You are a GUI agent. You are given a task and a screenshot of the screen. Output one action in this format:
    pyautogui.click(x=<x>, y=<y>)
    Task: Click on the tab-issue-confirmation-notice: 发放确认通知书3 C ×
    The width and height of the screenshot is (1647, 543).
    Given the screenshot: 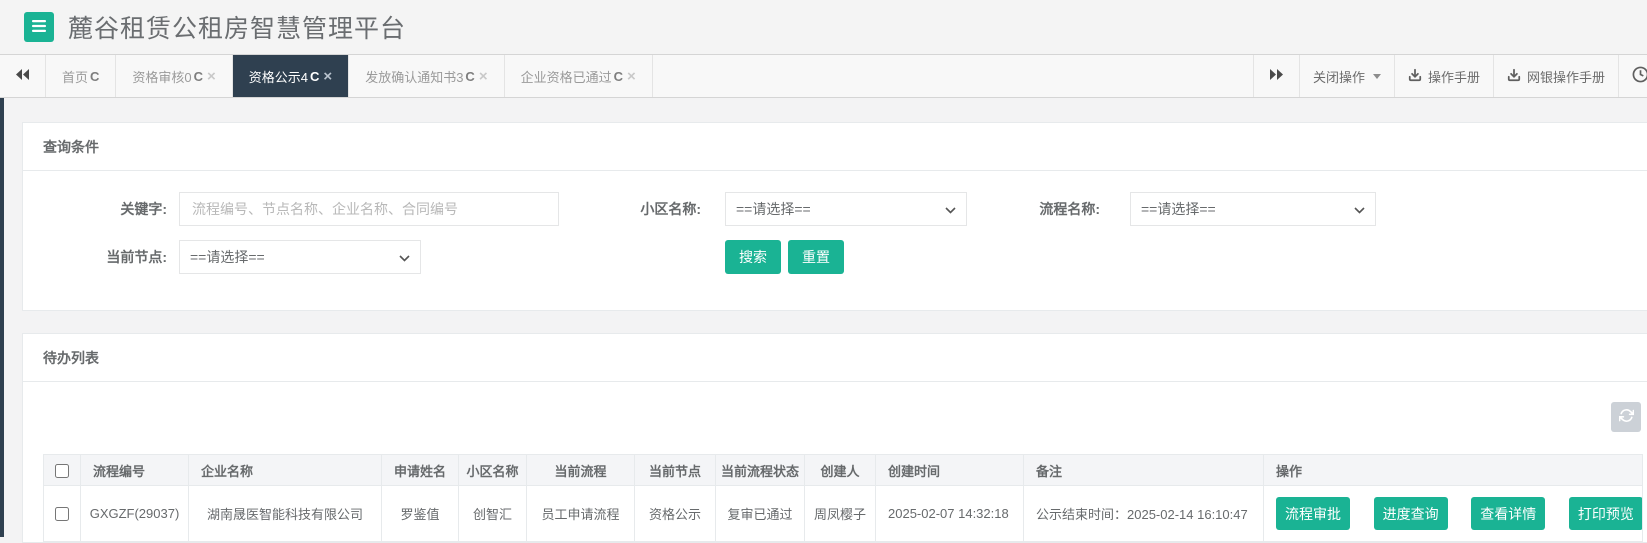 What is the action you would take?
    pyautogui.click(x=427, y=76)
    